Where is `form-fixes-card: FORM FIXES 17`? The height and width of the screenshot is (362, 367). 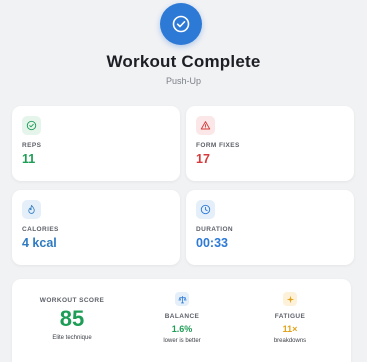 form-fixes-card: FORM FIXES 17 is located at coordinates (270, 143).